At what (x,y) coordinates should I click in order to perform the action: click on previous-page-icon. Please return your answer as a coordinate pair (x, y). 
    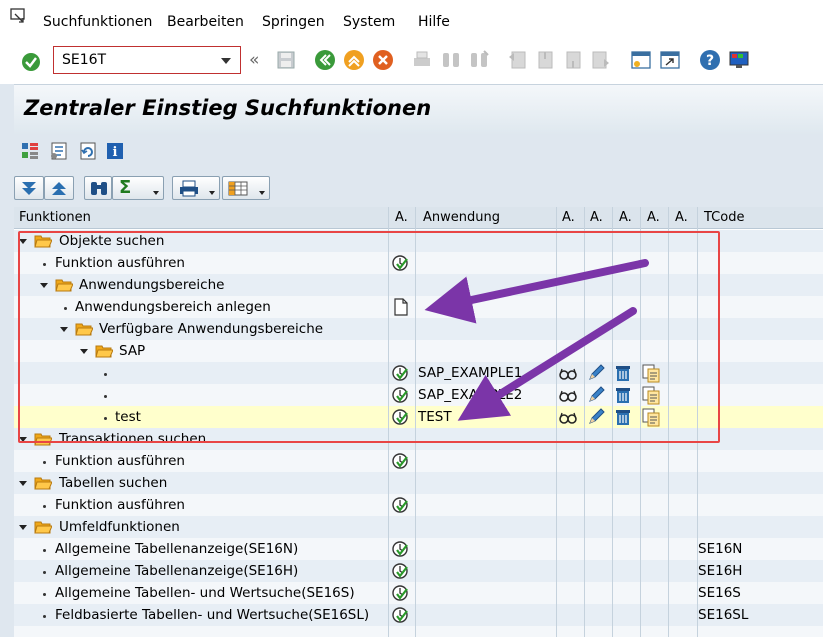
    Looking at the image, I should click on (545, 60).